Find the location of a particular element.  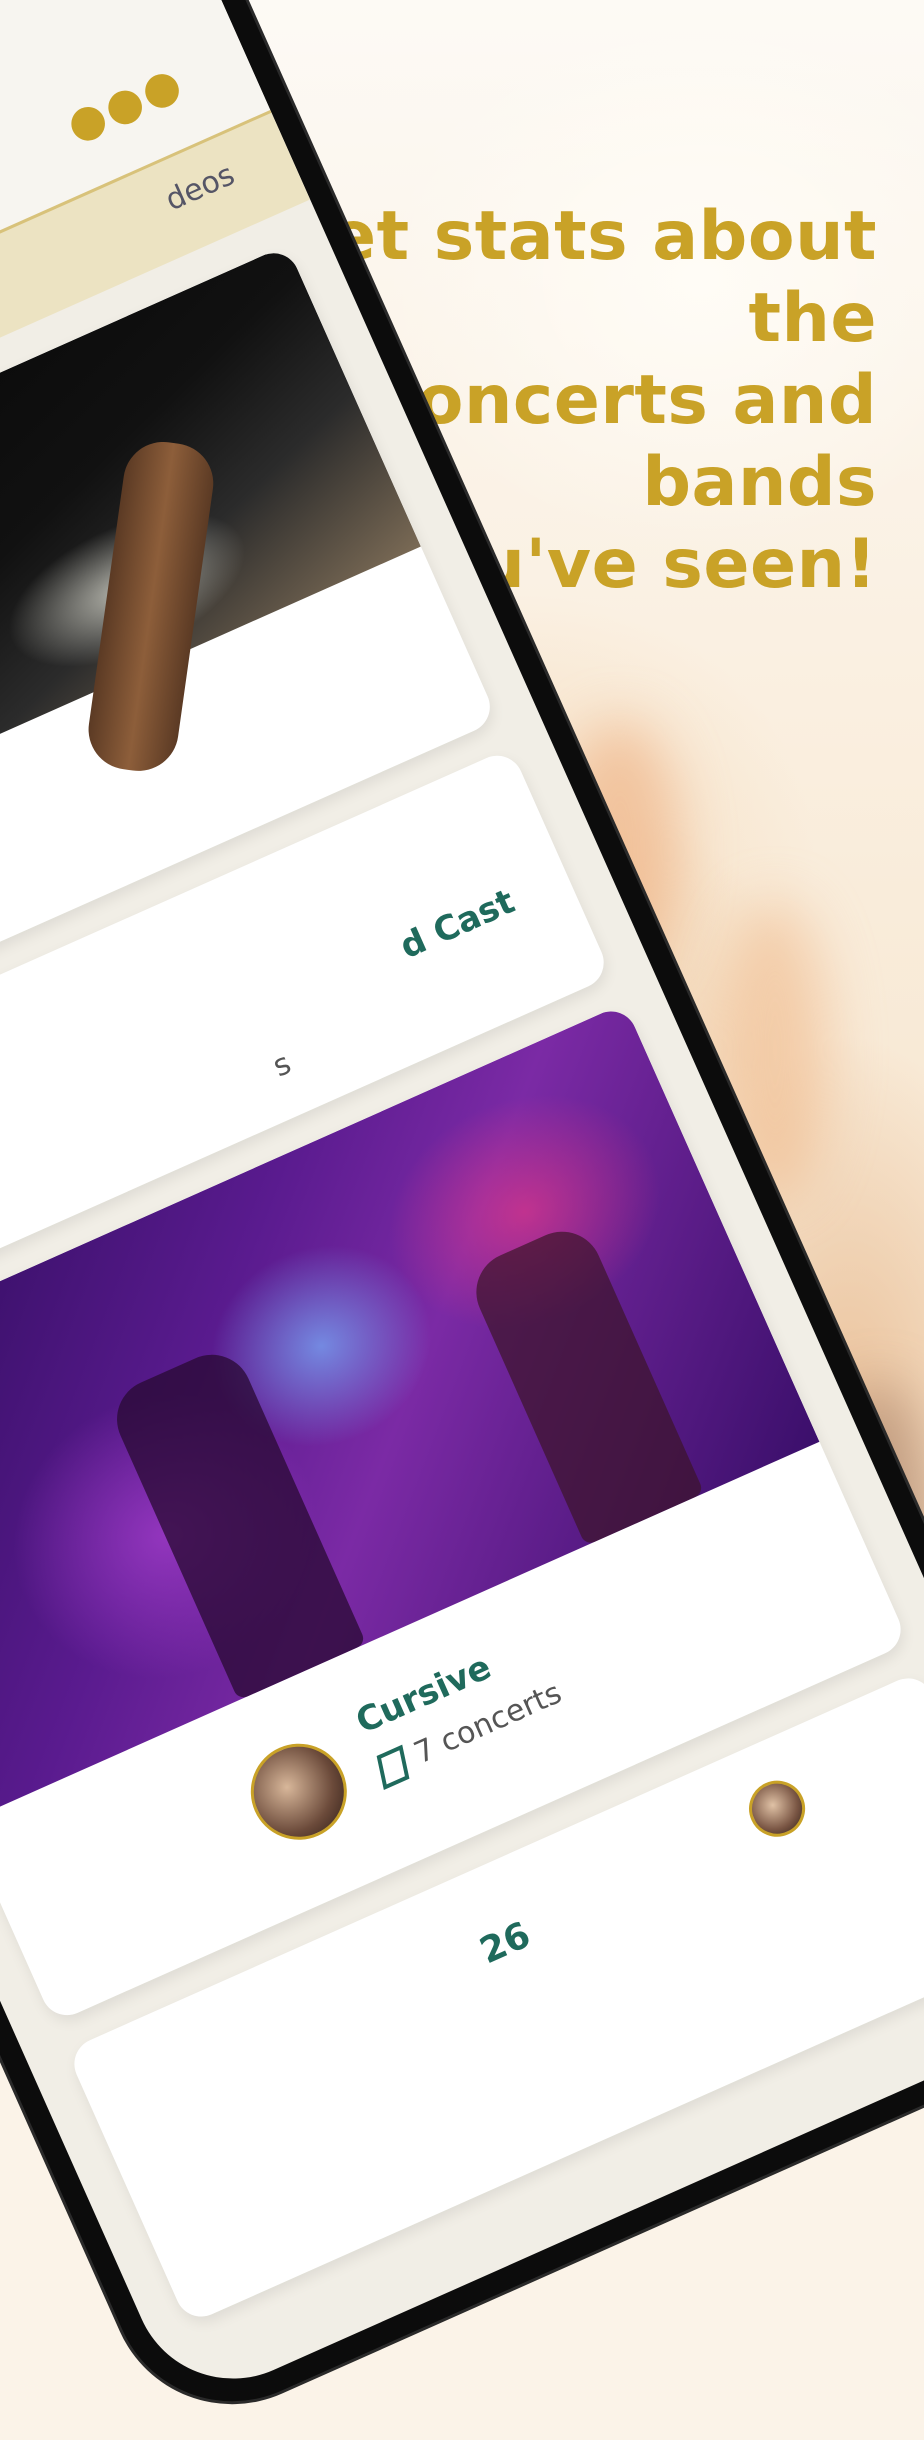

user-avatar is located at coordinates (777, 1808).